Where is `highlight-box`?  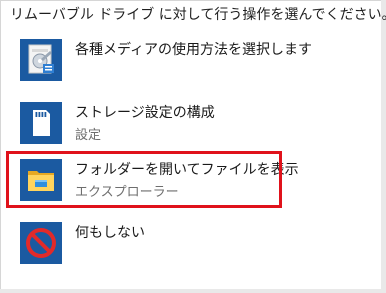 highlight-box is located at coordinates (144, 179).